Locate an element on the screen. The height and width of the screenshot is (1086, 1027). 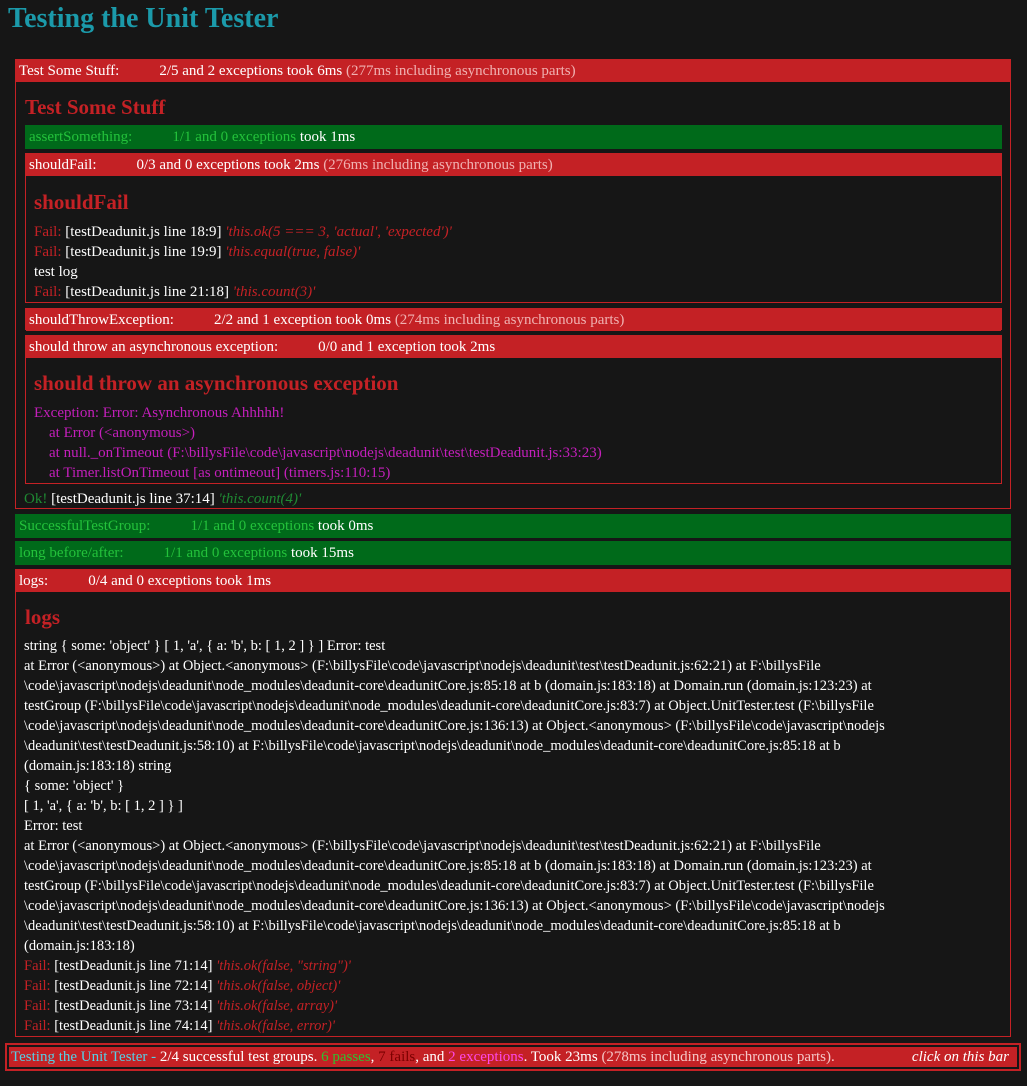
group-took: took 6ms is located at coordinates (314, 71).